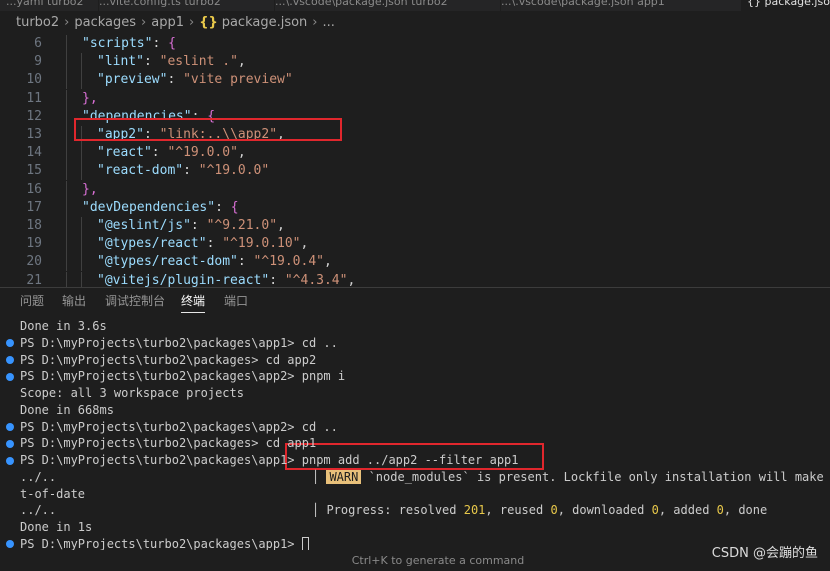 Image resolution: width=830 pixels, height=571 pixels. What do you see at coordinates (34, 98) in the screenshot?
I see `line-number: 11` at bounding box center [34, 98].